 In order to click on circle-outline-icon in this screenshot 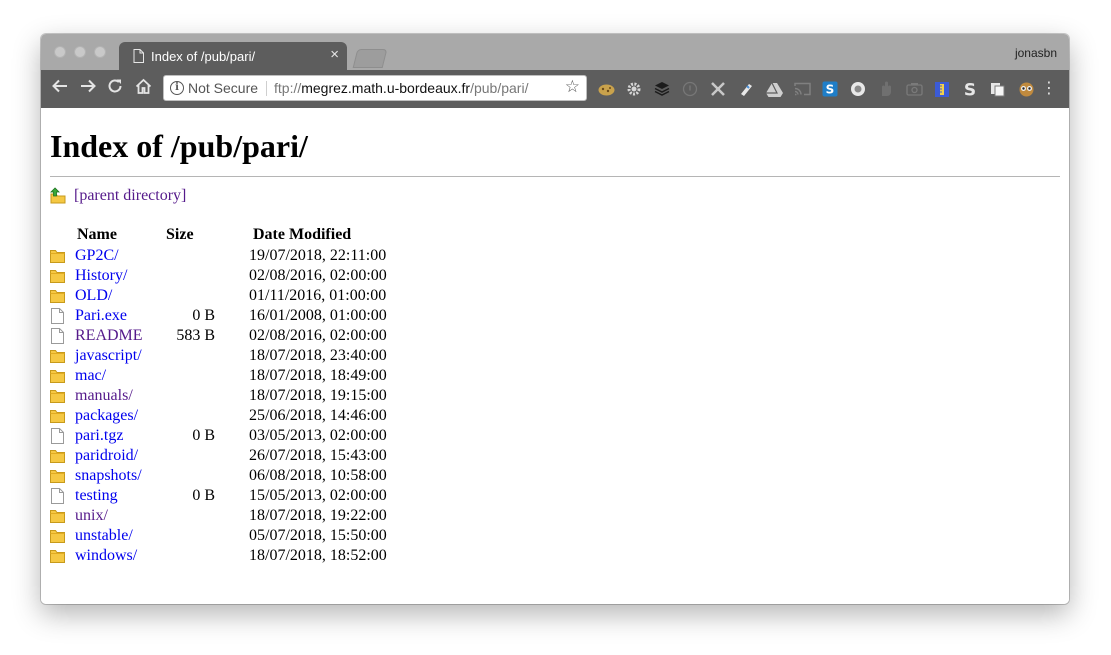, I will do `click(690, 89)`.